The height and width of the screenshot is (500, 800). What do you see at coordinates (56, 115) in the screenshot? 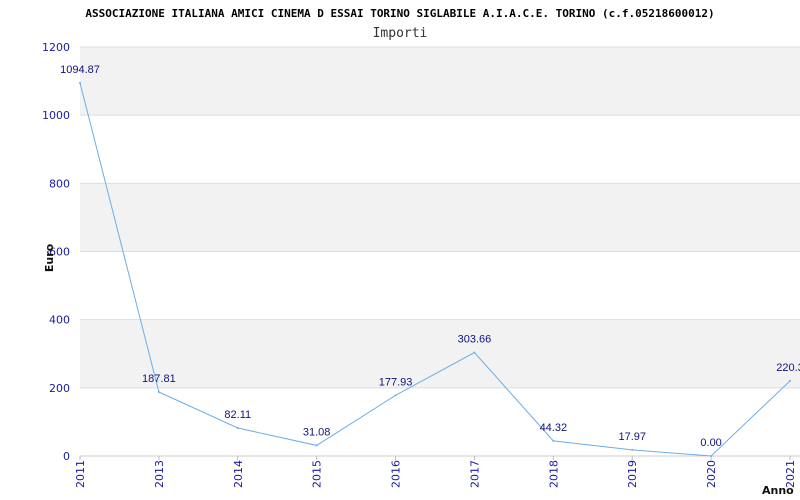
I see `y-tick-label: 1000` at bounding box center [56, 115].